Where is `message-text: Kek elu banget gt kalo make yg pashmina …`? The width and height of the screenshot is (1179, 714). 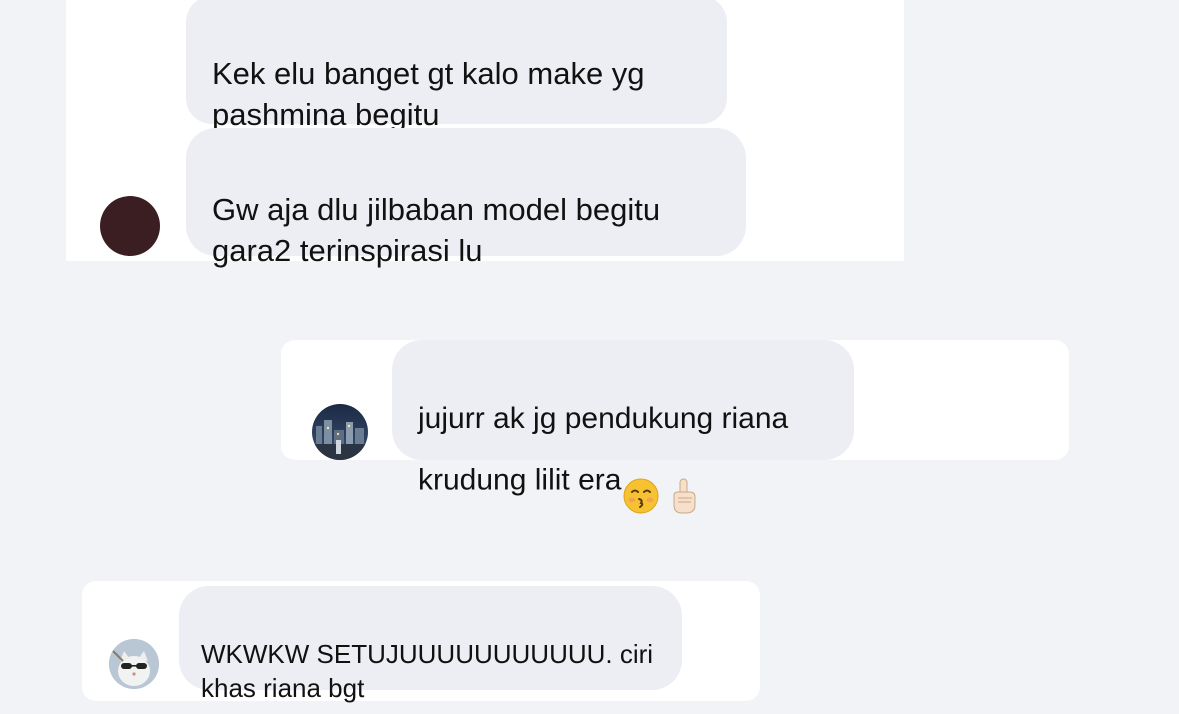
message-text: Kek elu banget gt kalo make yg pashmina … is located at coordinates (428, 94).